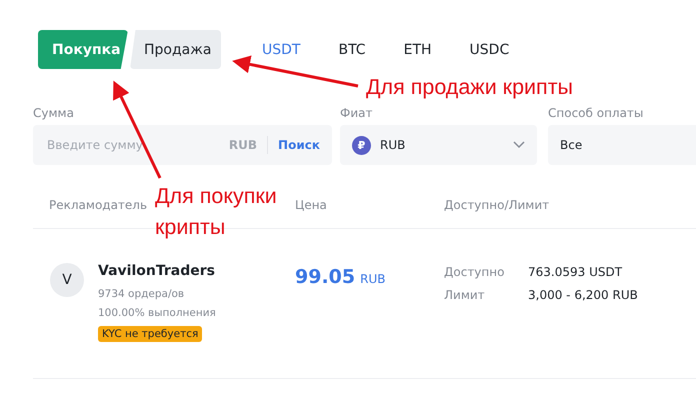 This screenshot has width=696, height=411. What do you see at coordinates (311, 205) in the screenshot?
I see `column-header: Цена` at bounding box center [311, 205].